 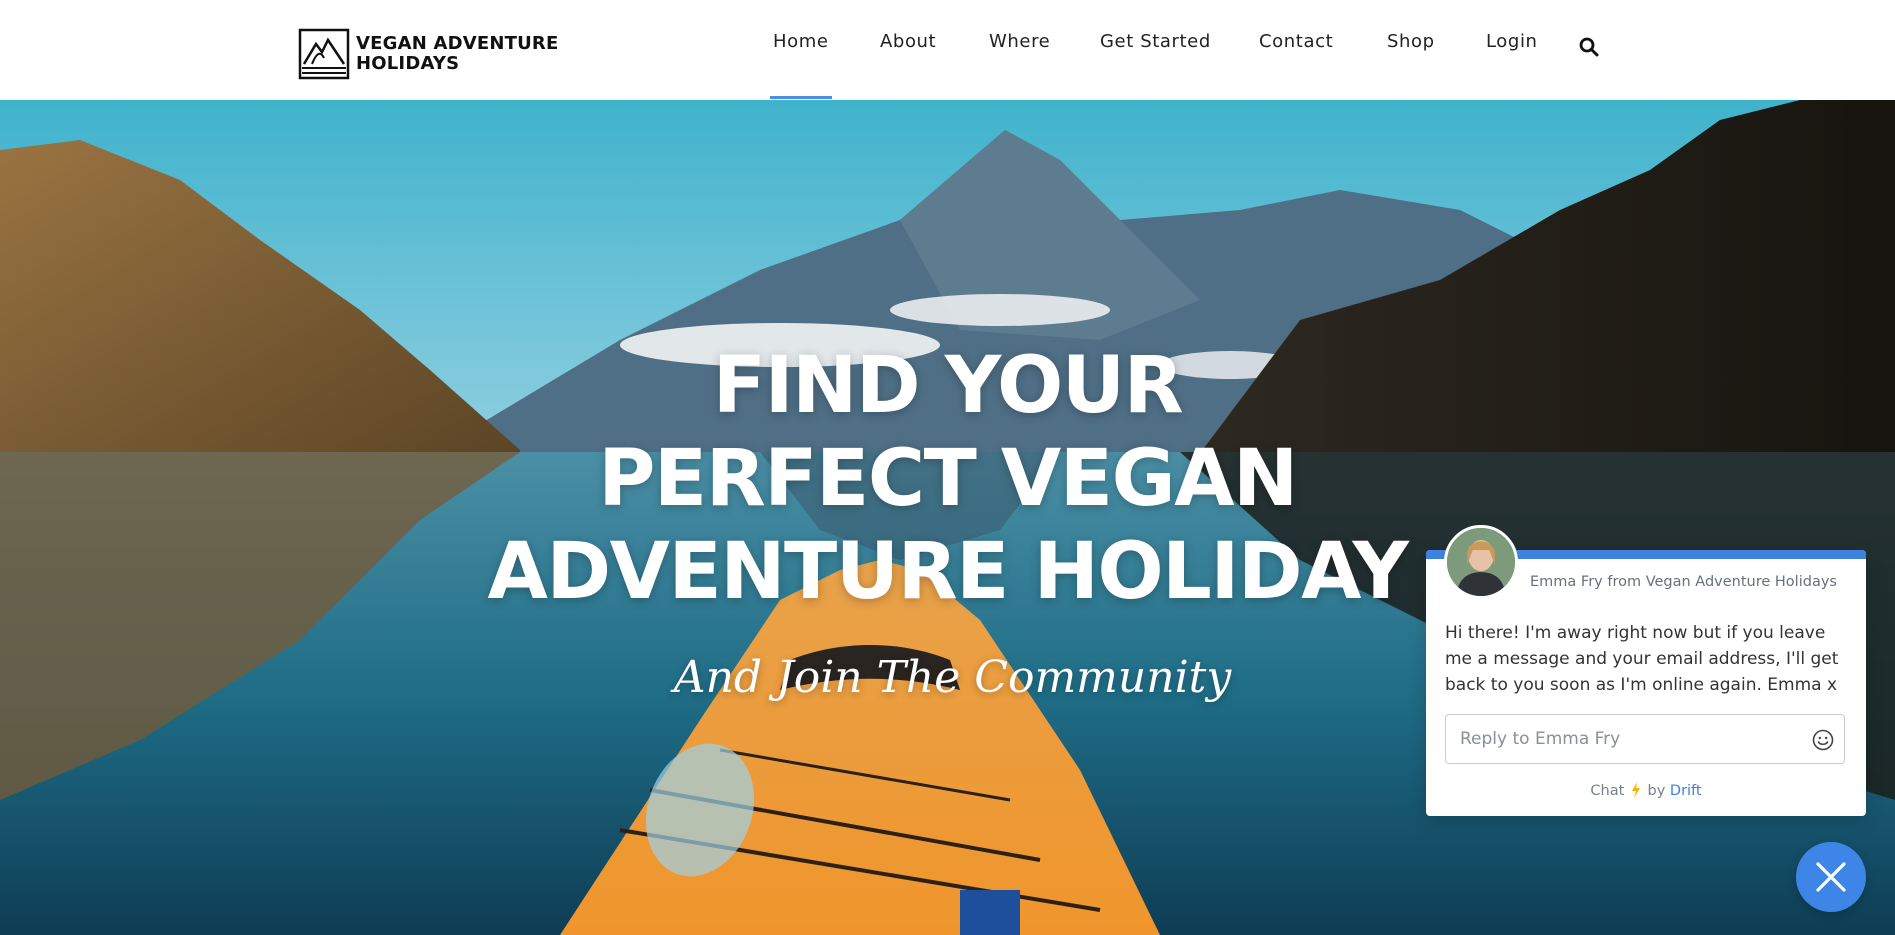 I want to click on avatar, so click(x=1481, y=562).